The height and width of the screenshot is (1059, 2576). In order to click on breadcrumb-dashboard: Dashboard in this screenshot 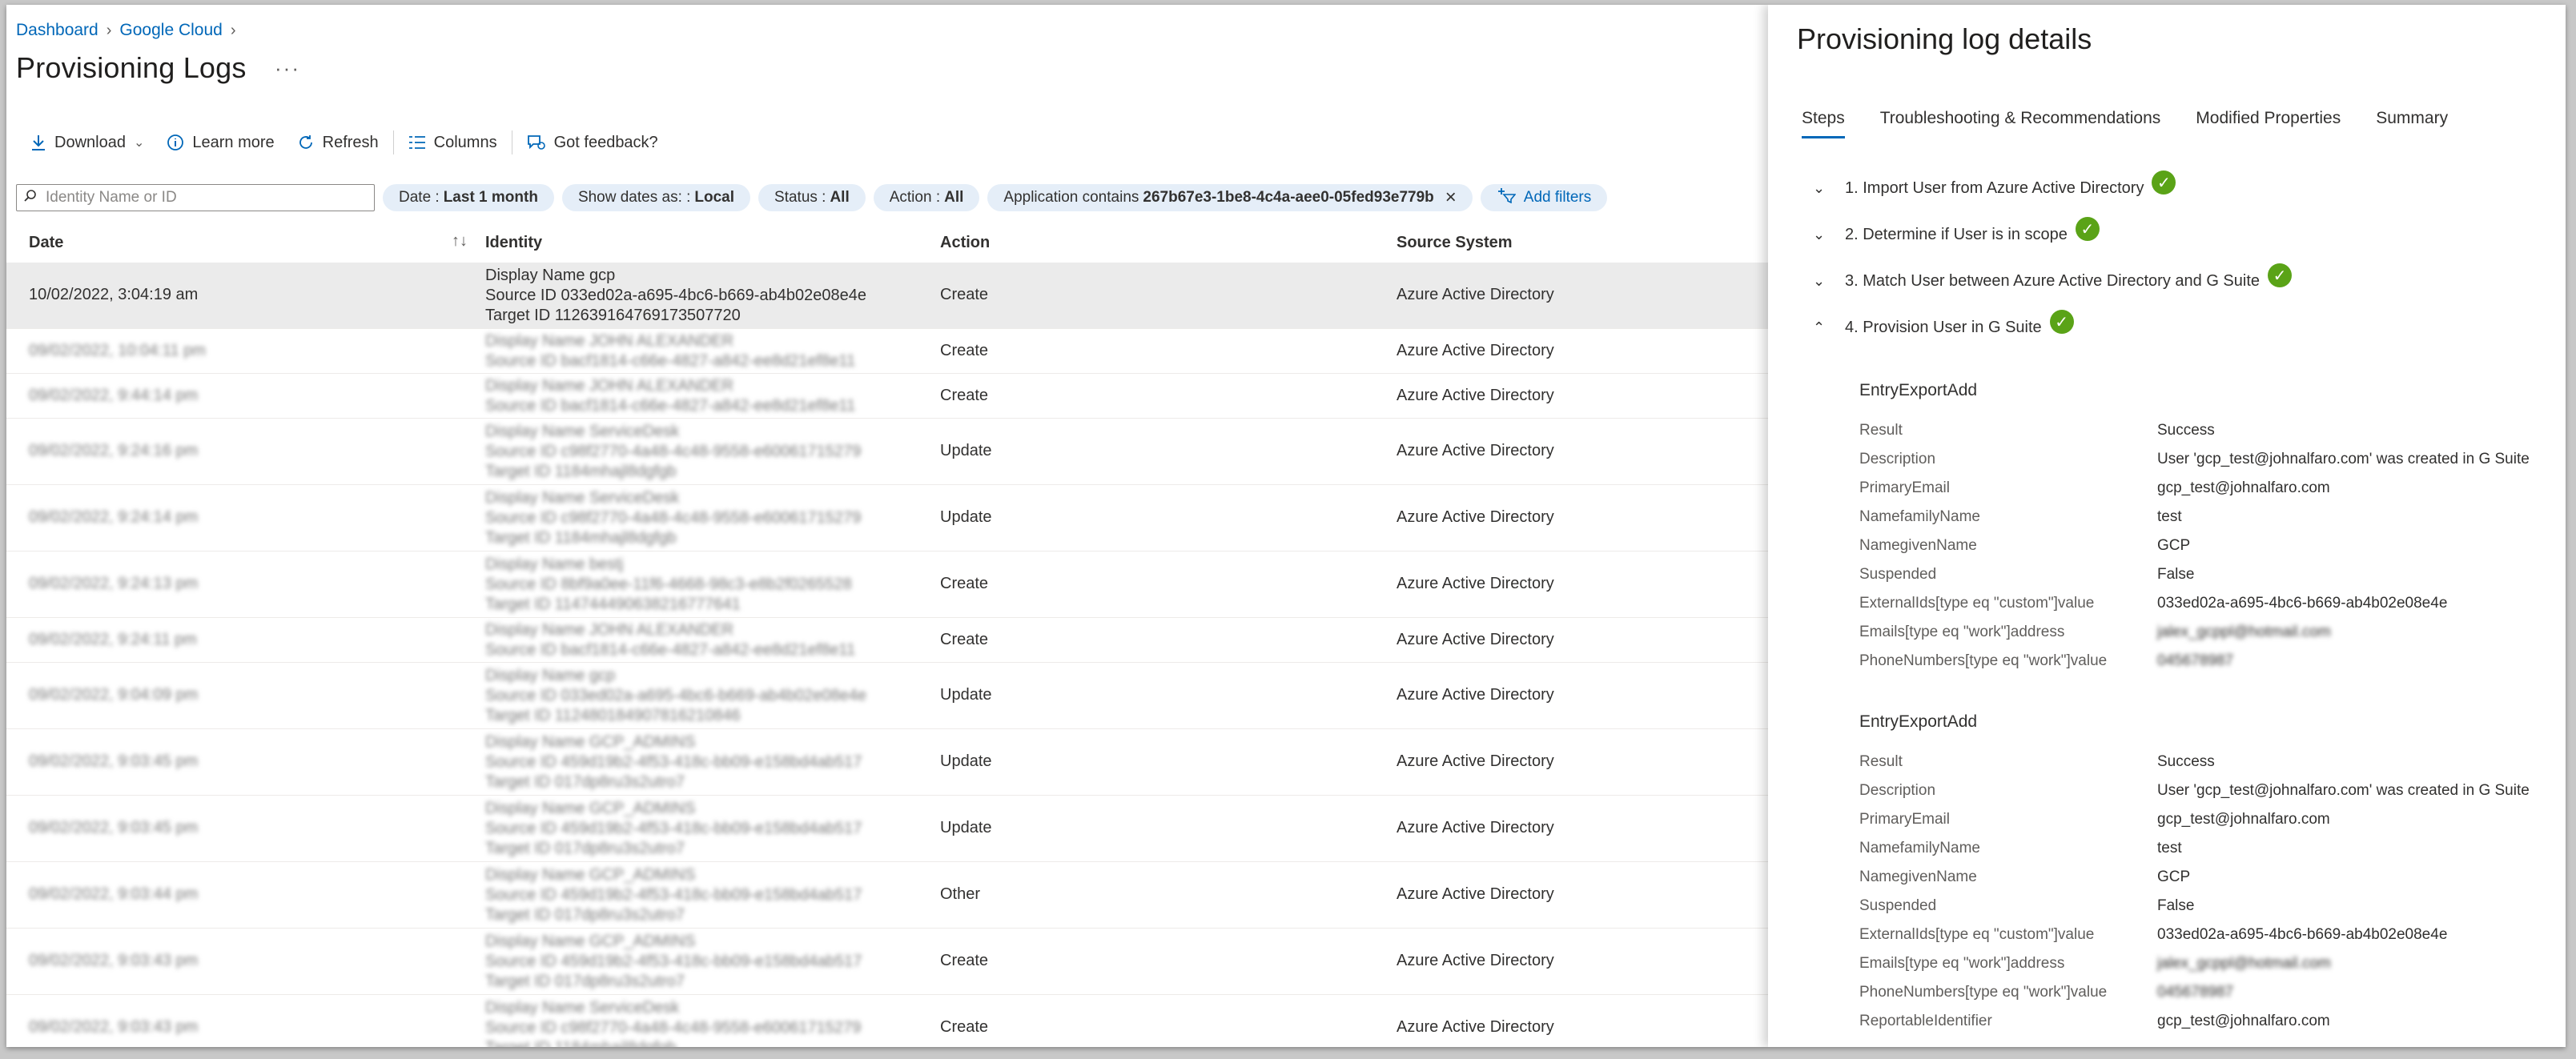, I will do `click(57, 30)`.